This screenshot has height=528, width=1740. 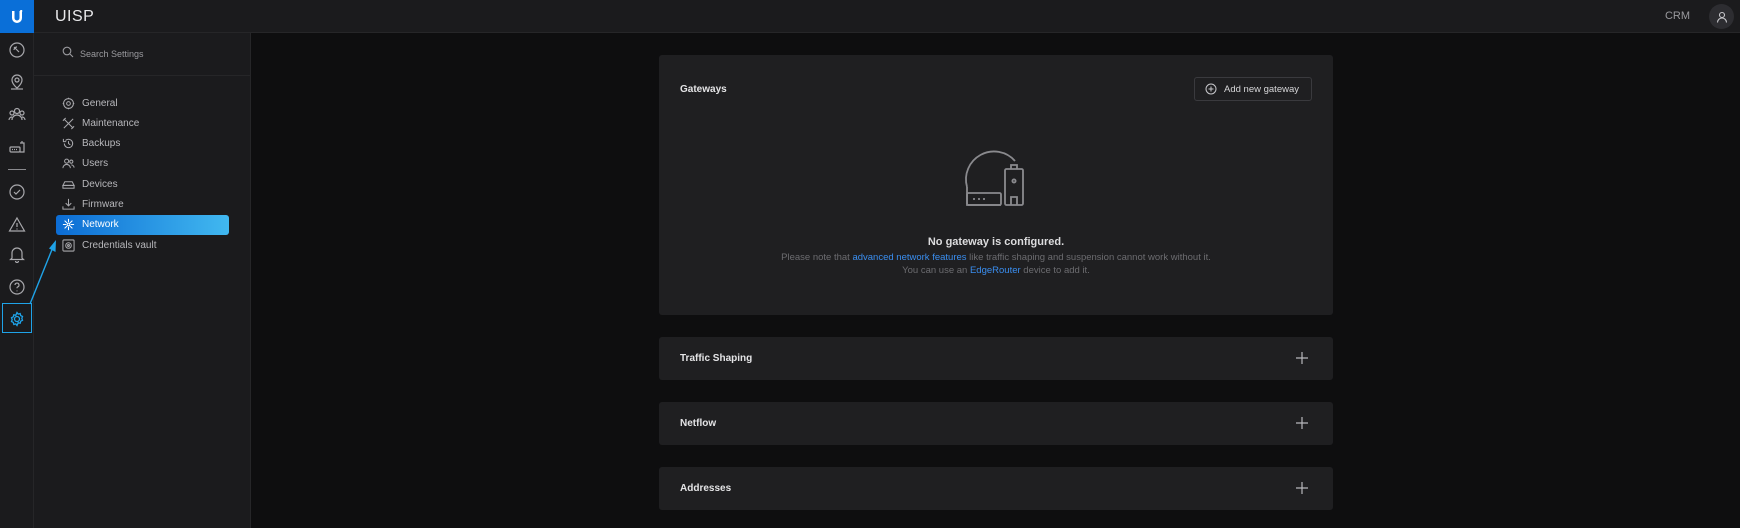 I want to click on tasks-icon, so click(x=17, y=192).